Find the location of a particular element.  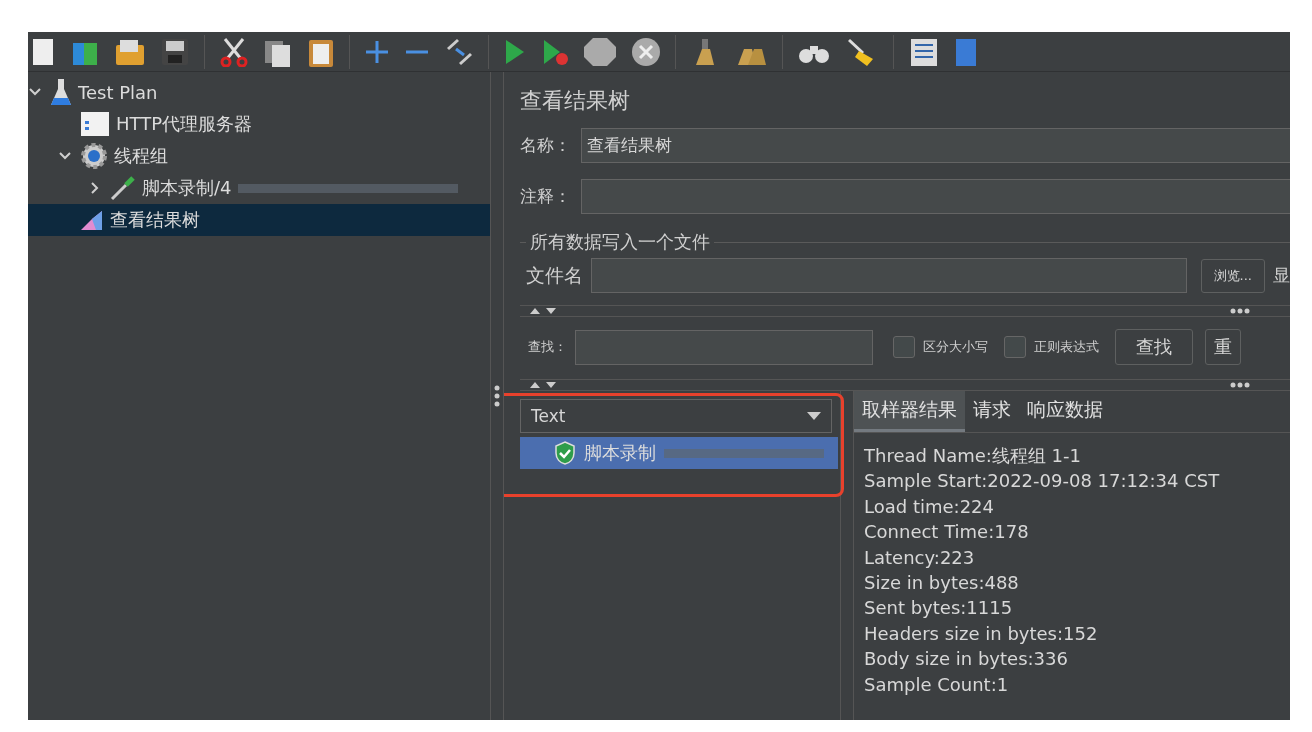

tree-label: Test Plan is located at coordinates (118, 92).